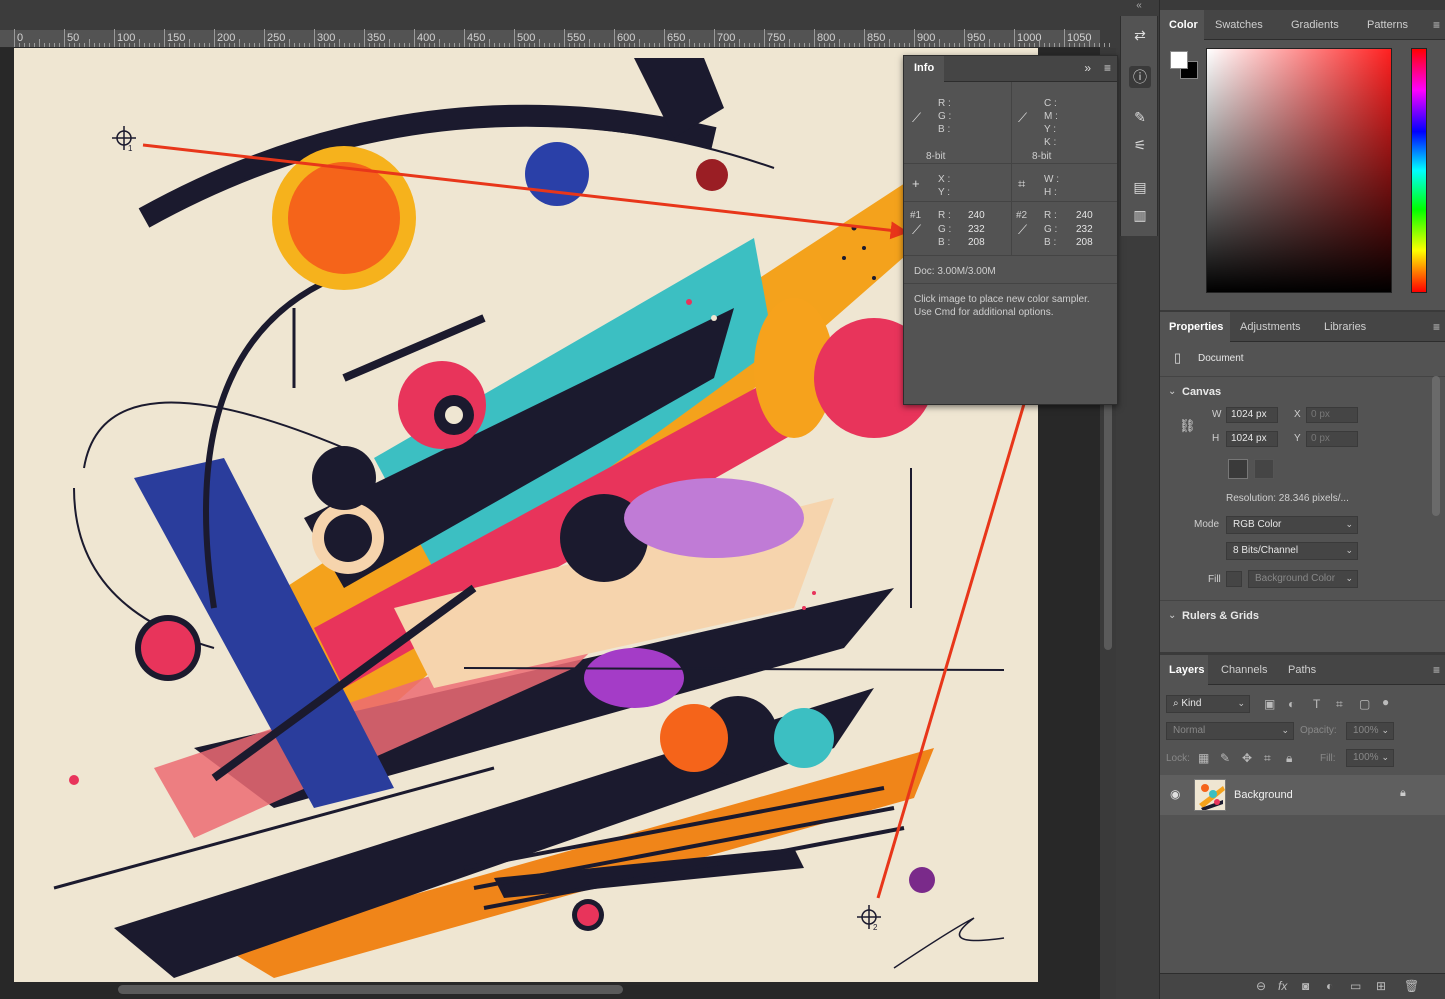 The image size is (1445, 999). Describe the element at coordinates (1370, 731) in the screenshot. I see `opacity-field: 100% ⌄` at that location.